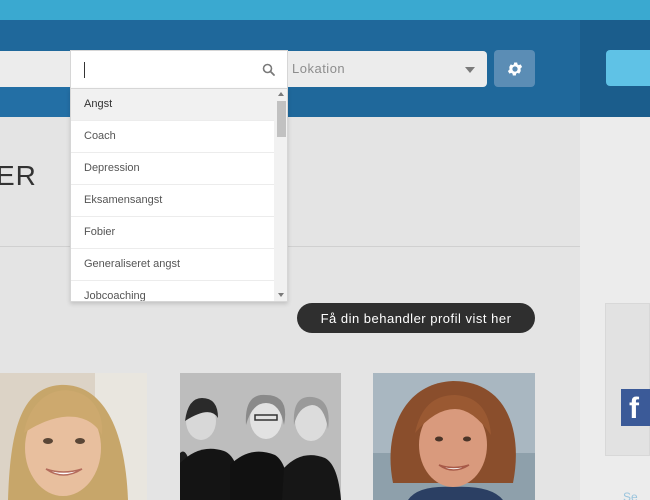 The height and width of the screenshot is (500, 650). What do you see at coordinates (319, 68) in the screenshot?
I see `location-placeholder: Lokation` at bounding box center [319, 68].